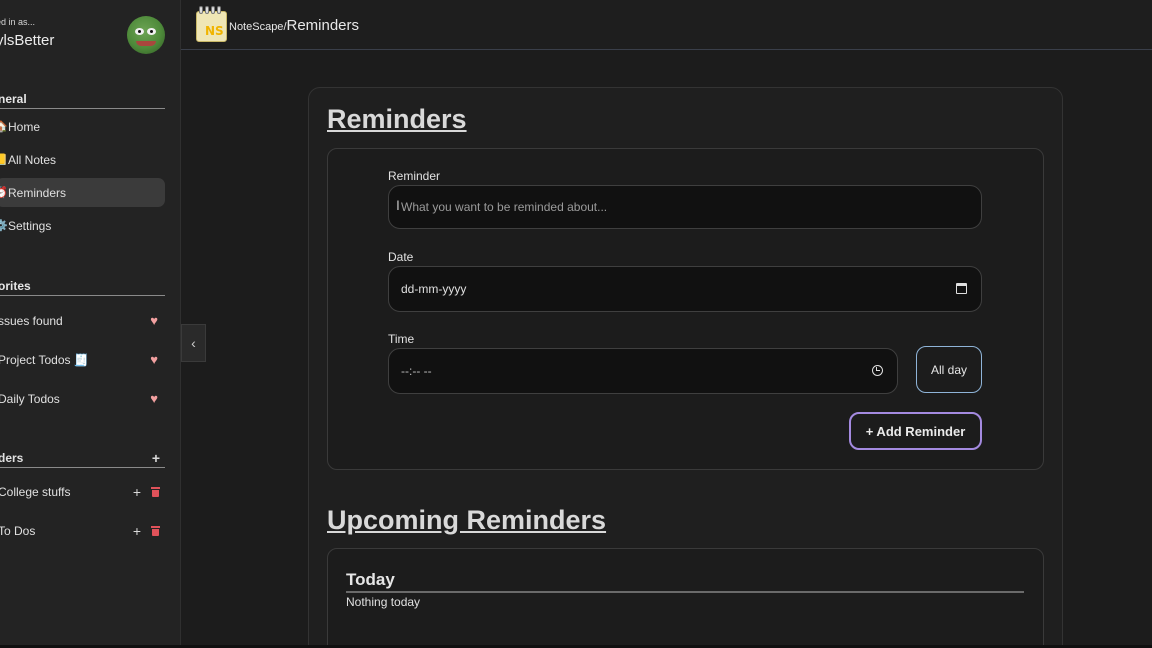 This screenshot has height=648, width=1152. I want to click on breadcrumb: NoteScape/Reminders, so click(294, 26).